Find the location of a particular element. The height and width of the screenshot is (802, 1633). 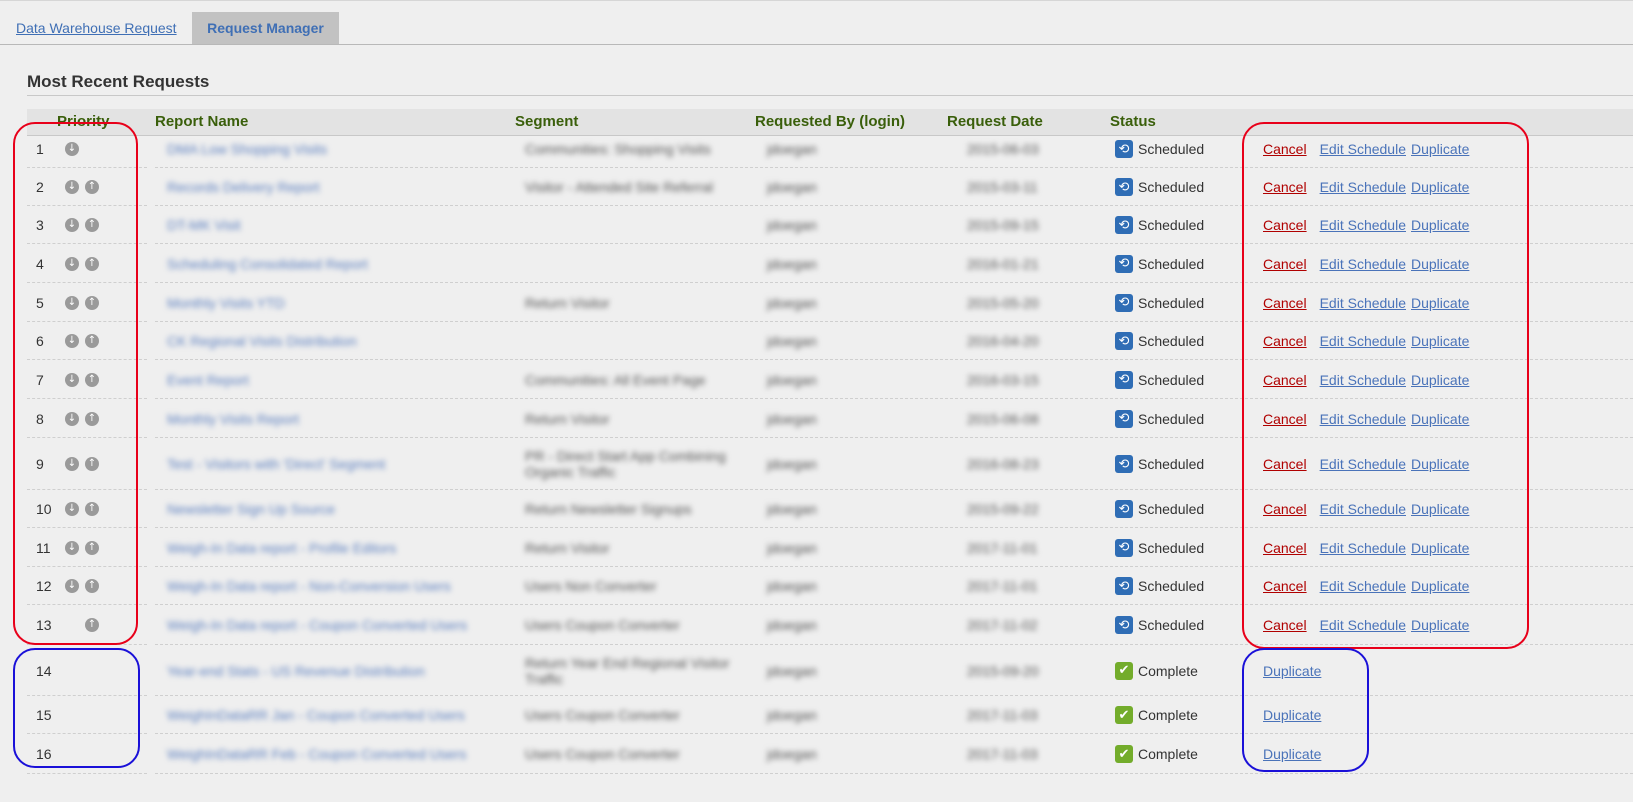

report-name-link: DMA Low Shopping Visits is located at coordinates (344, 149).